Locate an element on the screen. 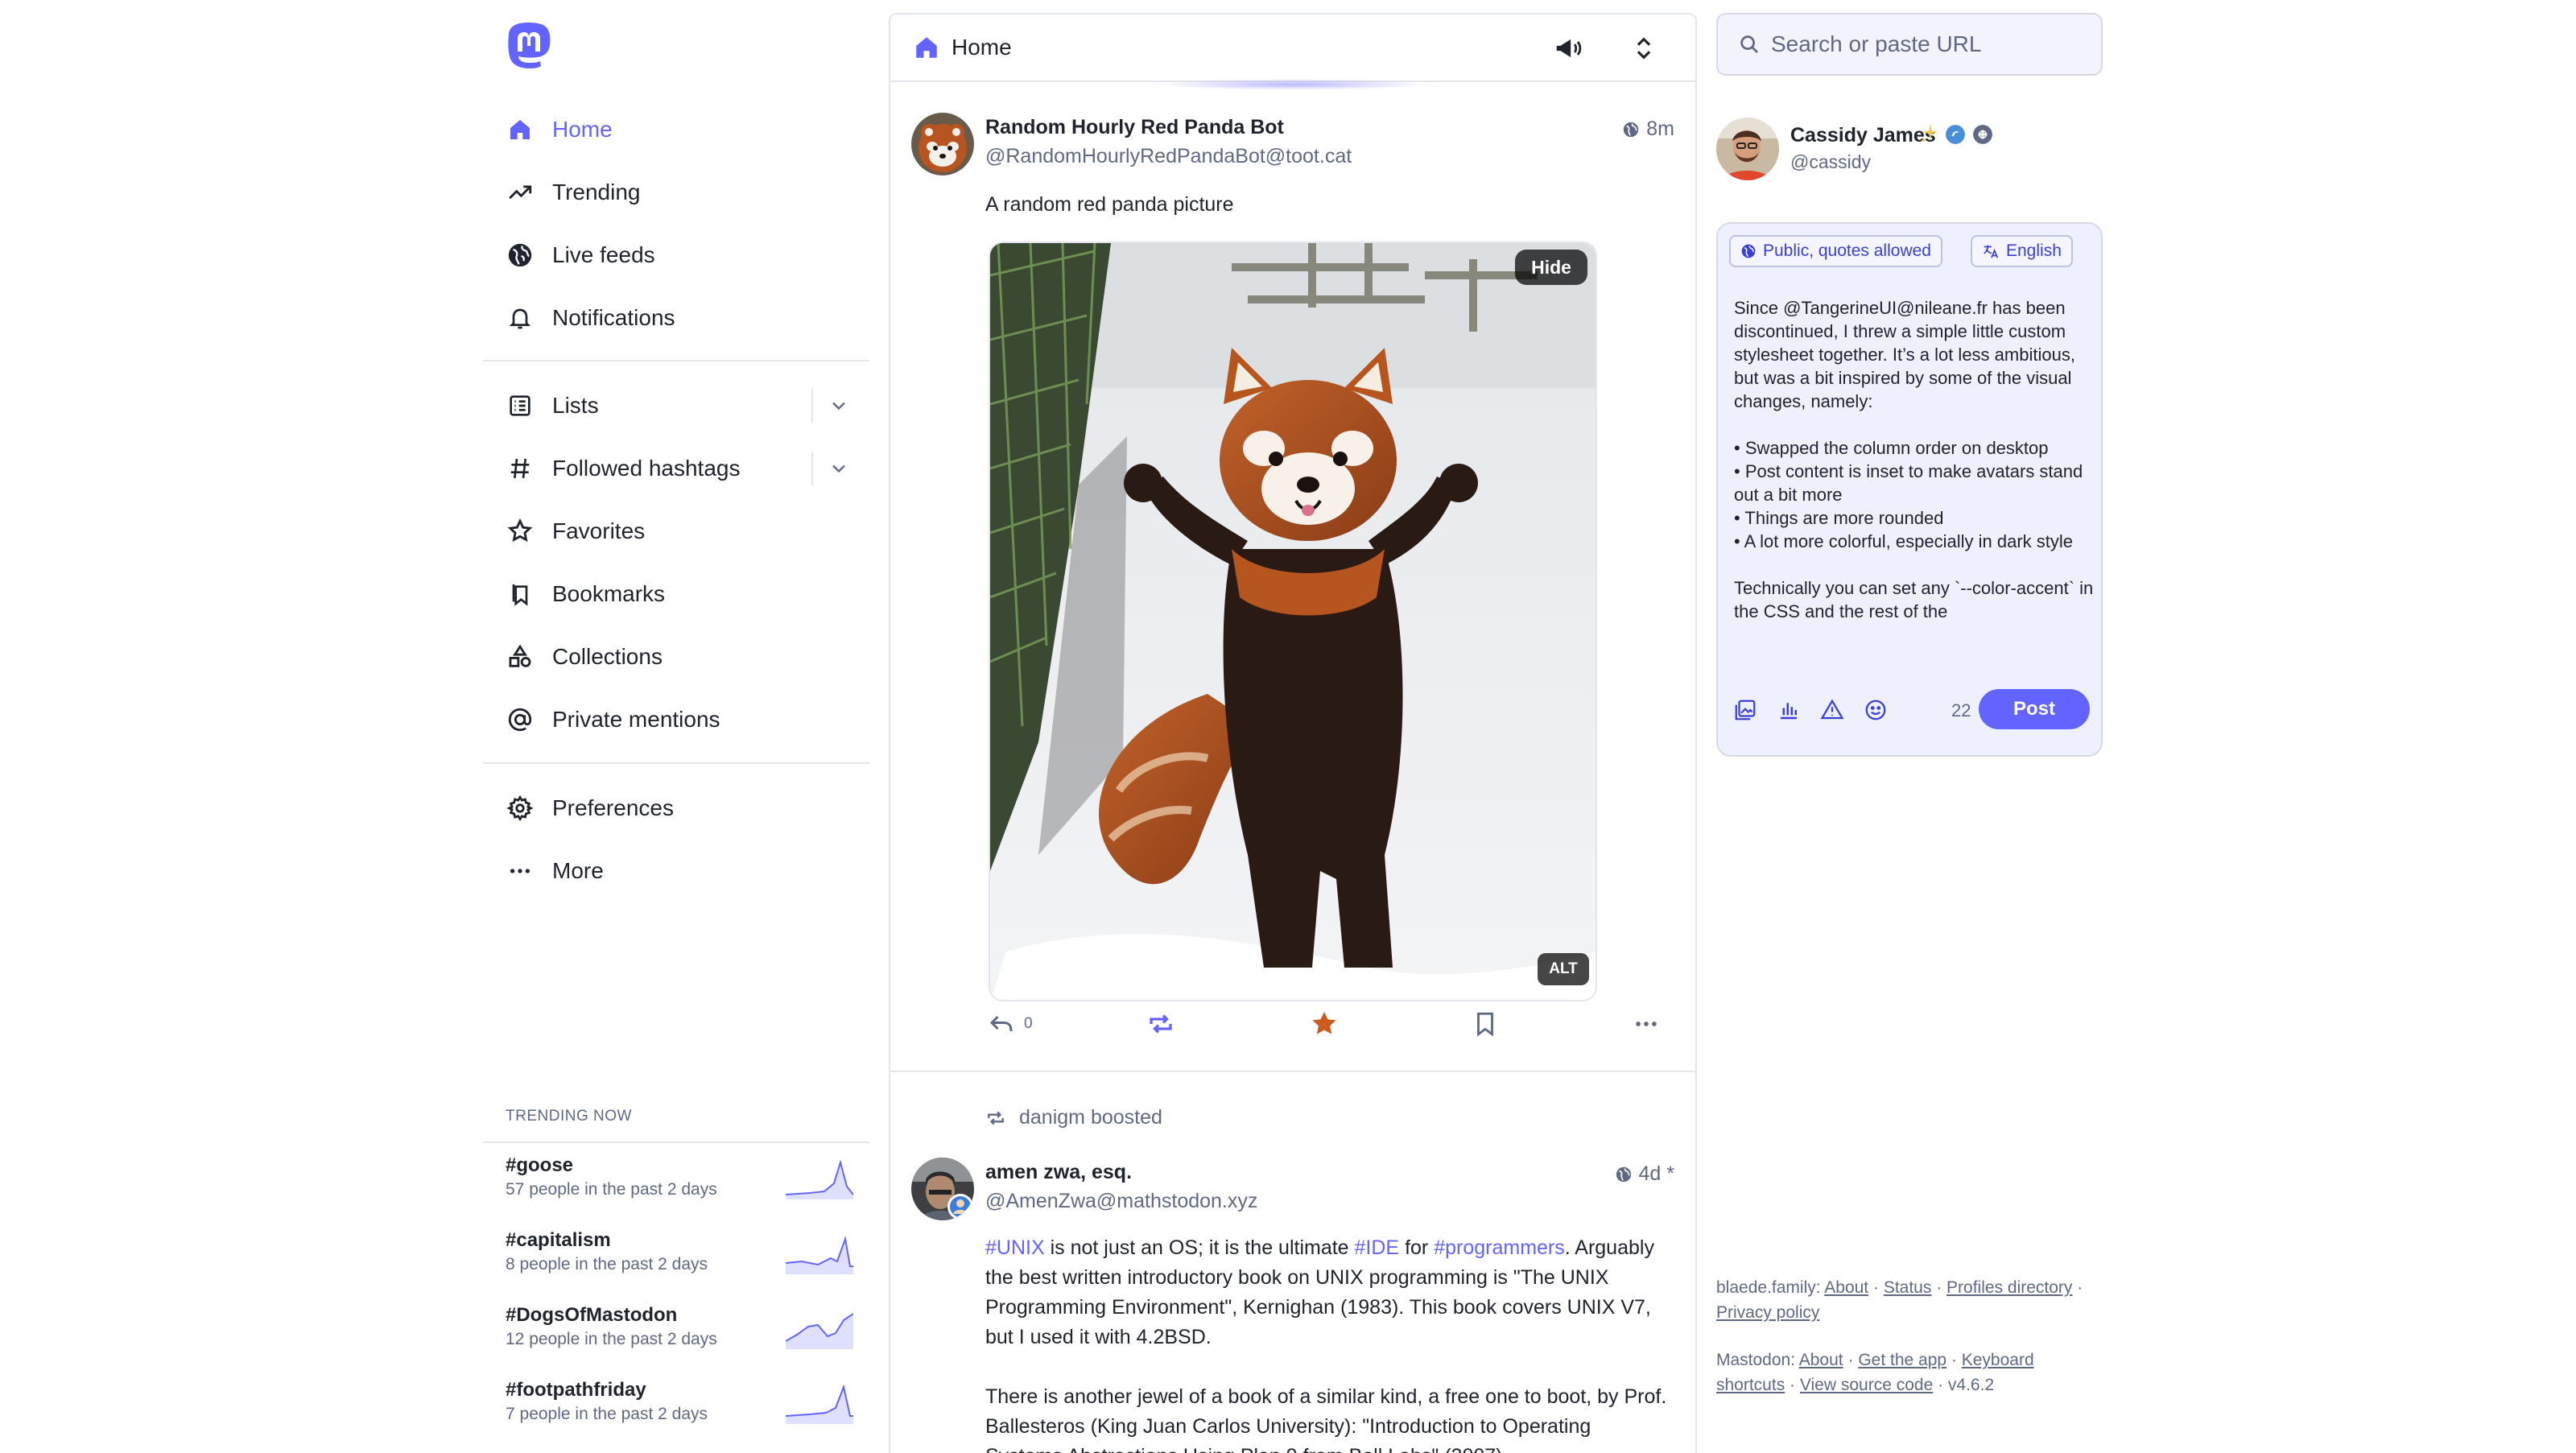 The image size is (2576, 1453). content-warning-button is located at coordinates (1832, 710).